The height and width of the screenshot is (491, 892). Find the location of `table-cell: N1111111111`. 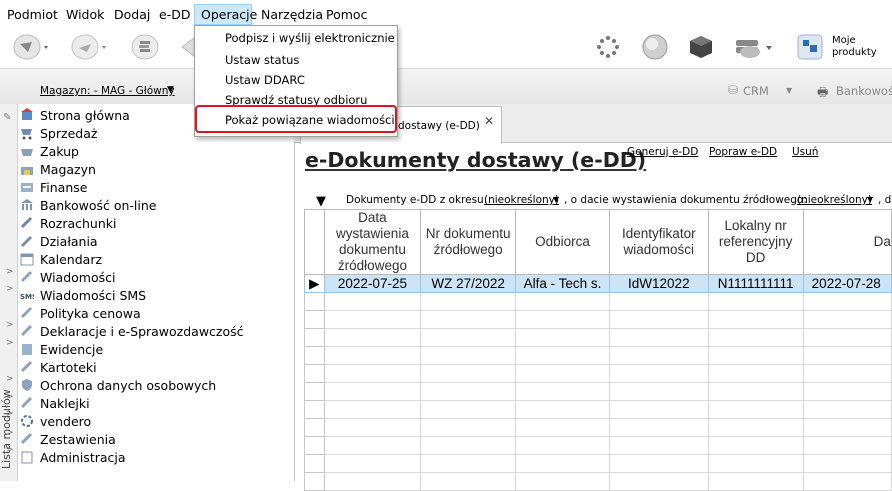

table-cell: N1111111111 is located at coordinates (755, 283).